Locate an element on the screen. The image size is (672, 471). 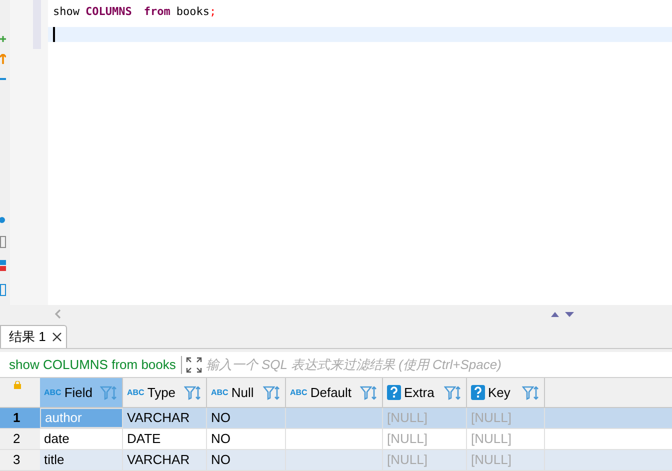
text-cursor is located at coordinates (54, 34).